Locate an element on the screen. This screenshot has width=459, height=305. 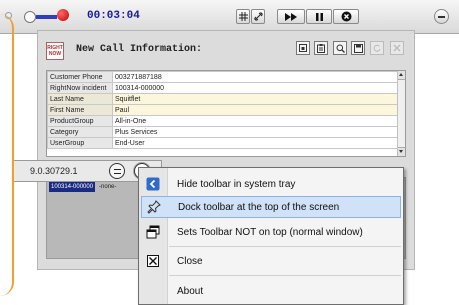
minimize-icon is located at coordinates (441, 16).